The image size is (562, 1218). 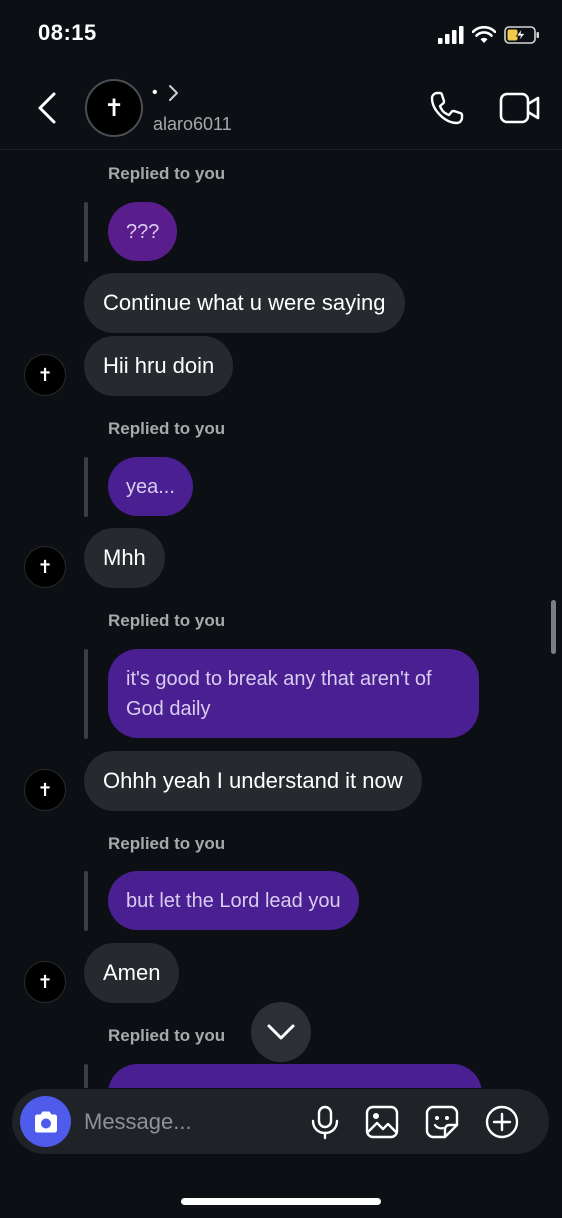 I want to click on received-message: Amen, so click(x=132, y=973).